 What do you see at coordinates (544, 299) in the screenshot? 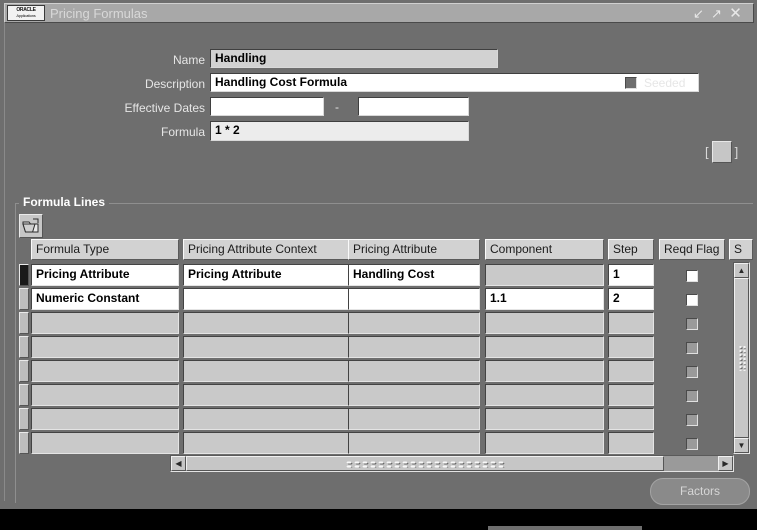
I see `cell-component: 1.1` at bounding box center [544, 299].